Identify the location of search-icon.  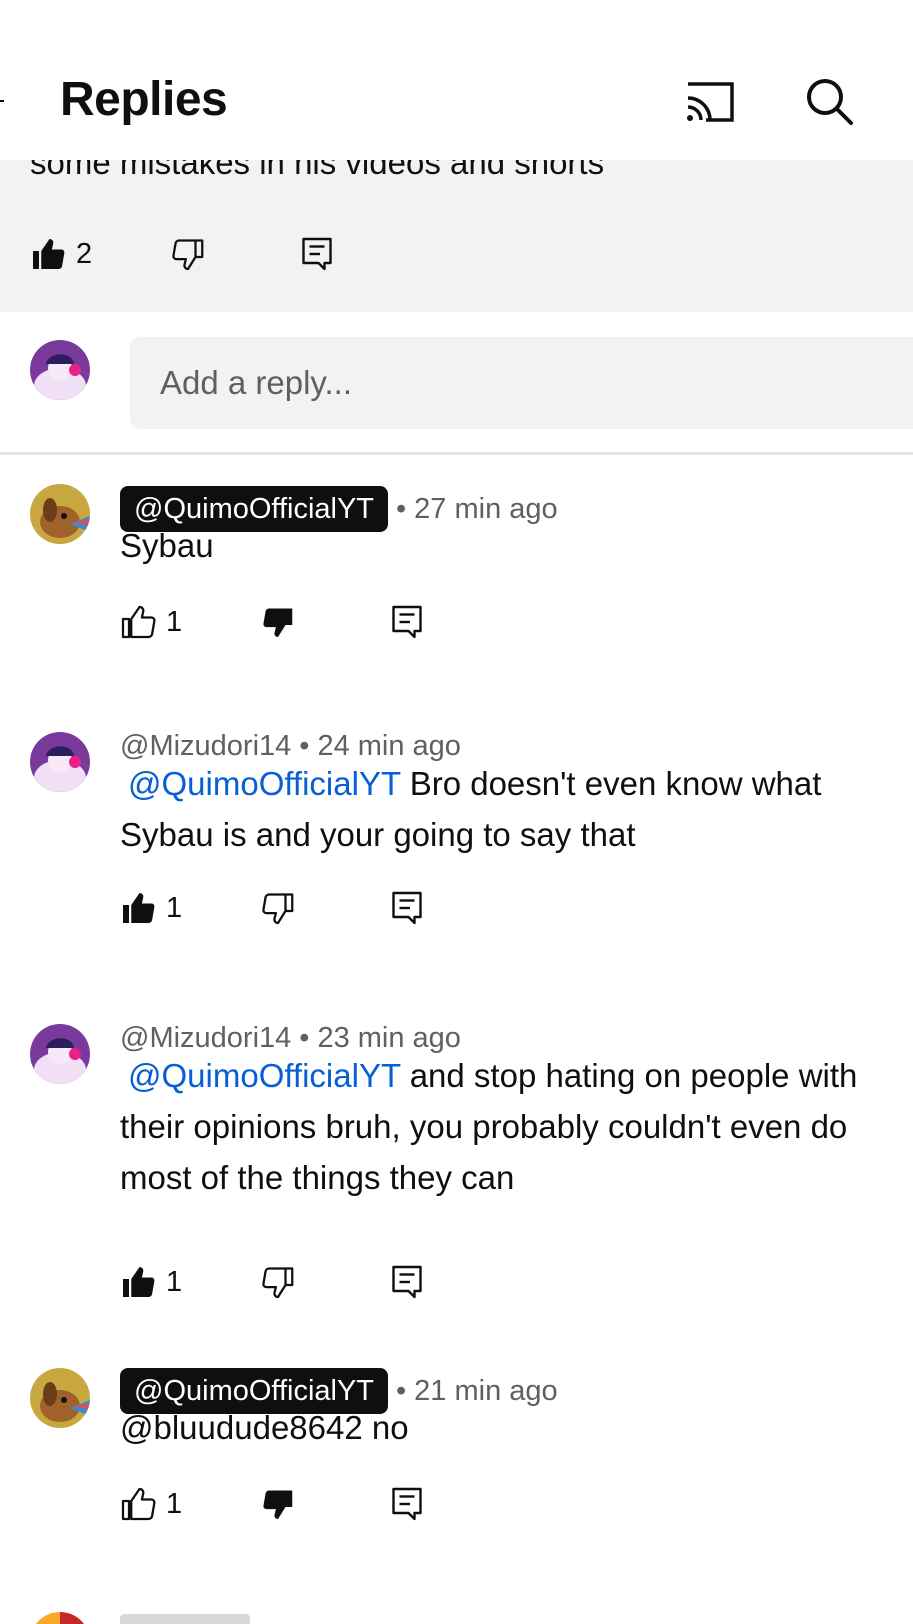
(830, 102).